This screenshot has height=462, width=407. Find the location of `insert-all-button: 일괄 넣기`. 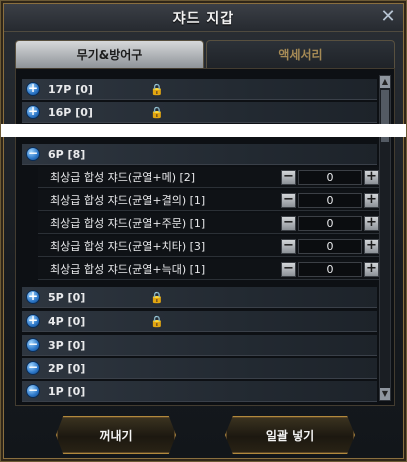

insert-all-button: 일괄 넣기 is located at coordinates (290, 435).